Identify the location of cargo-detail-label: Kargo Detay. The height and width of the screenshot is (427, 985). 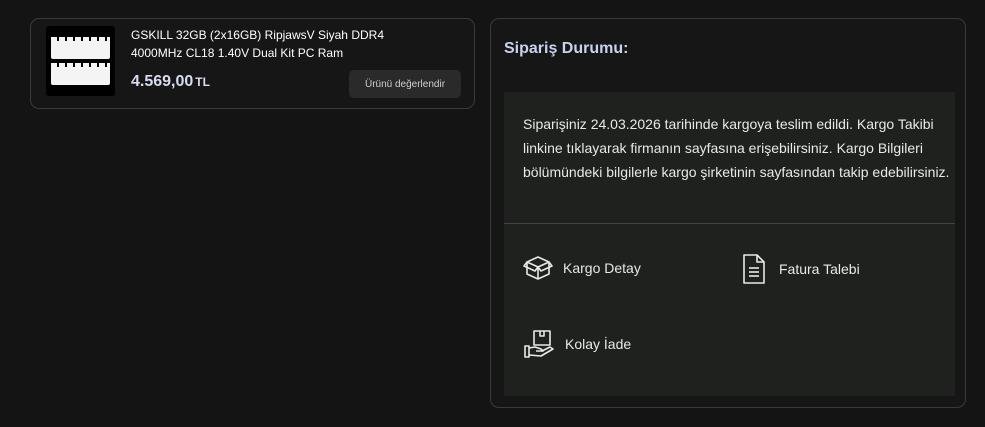
(602, 268).